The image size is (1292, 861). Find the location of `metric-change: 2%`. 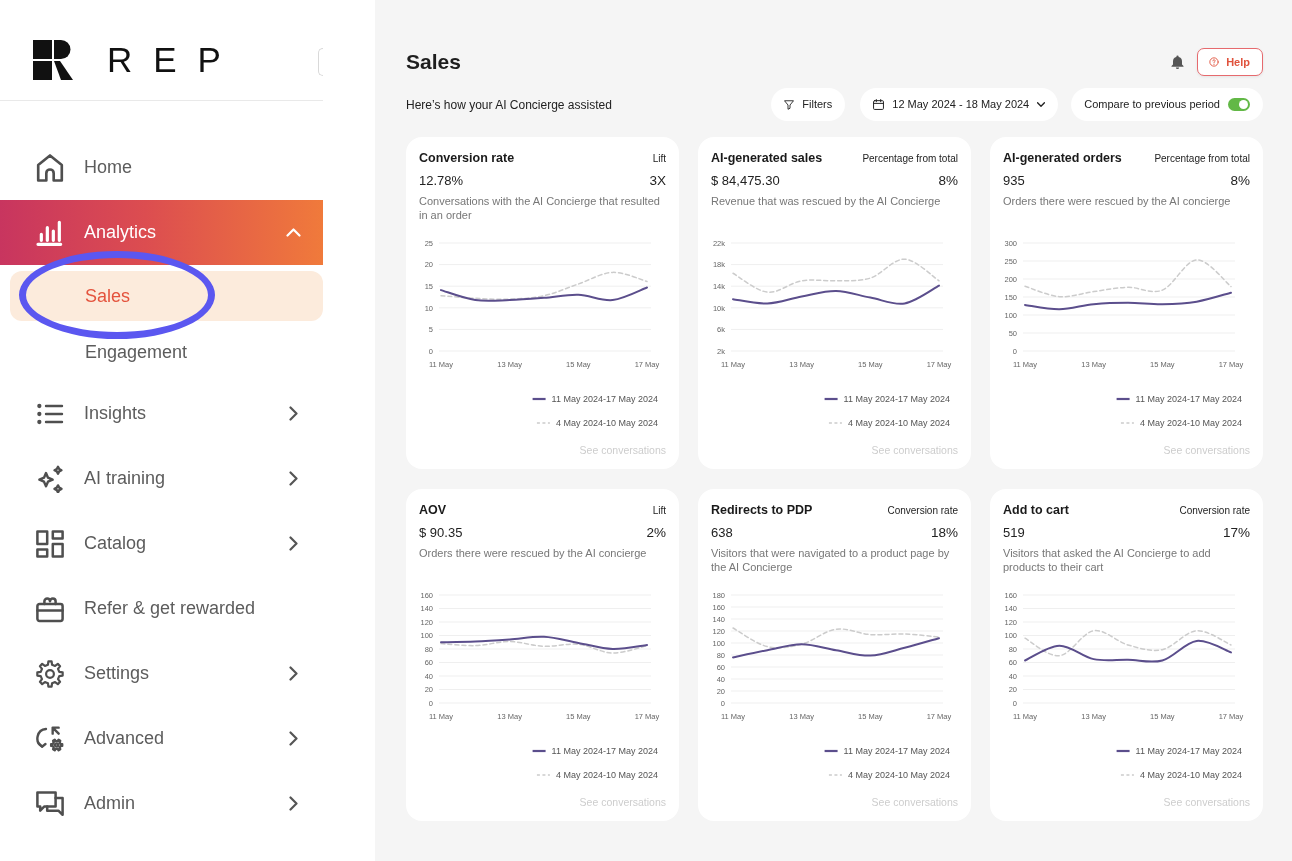

metric-change: 2% is located at coordinates (656, 532).